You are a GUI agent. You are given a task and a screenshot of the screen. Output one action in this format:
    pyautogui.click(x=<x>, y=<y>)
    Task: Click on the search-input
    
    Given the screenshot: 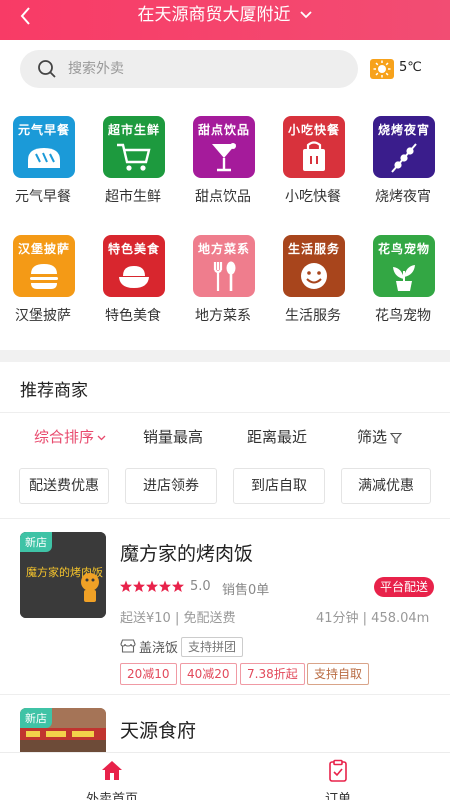 What is the action you would take?
    pyautogui.click(x=203, y=69)
    